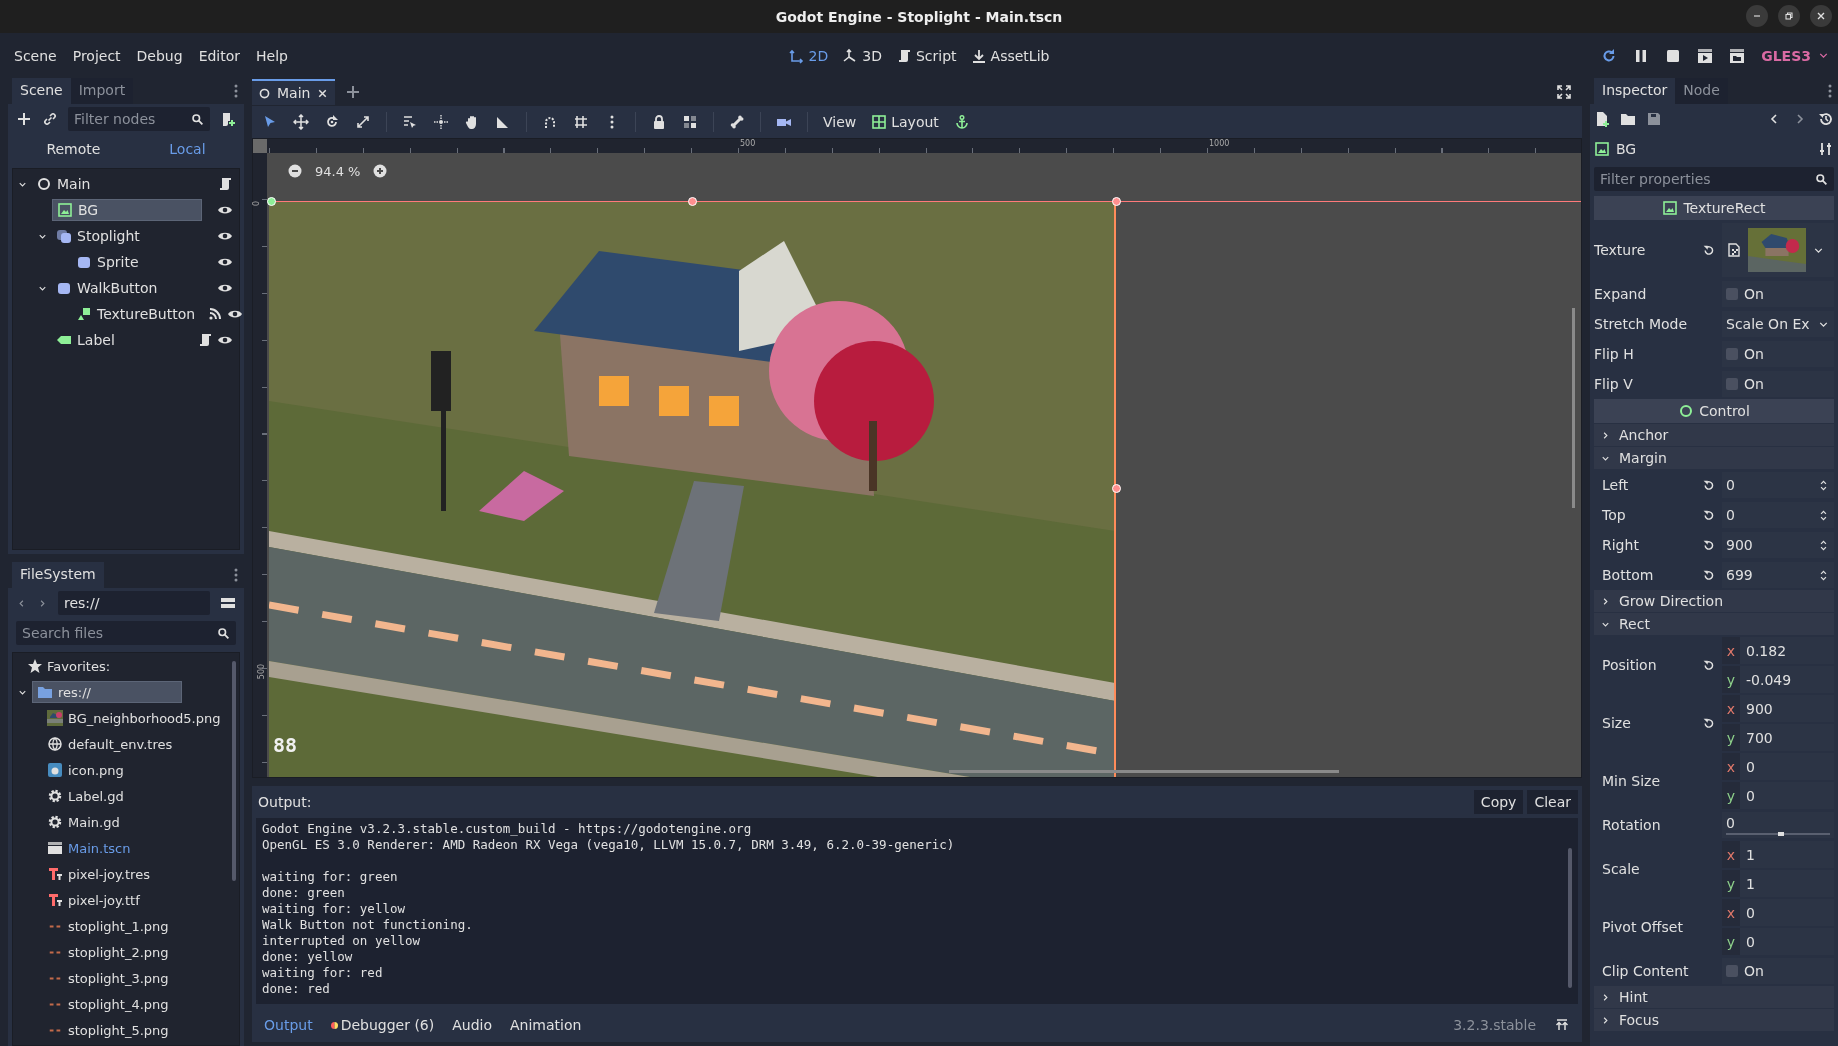  I want to click on file-item: BG_neighborhood5.png, so click(134, 718).